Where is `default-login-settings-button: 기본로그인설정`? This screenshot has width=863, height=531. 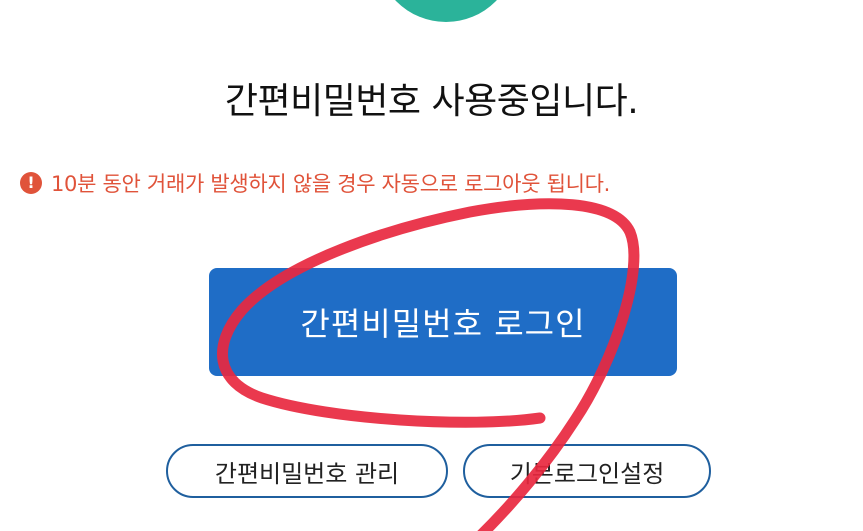 default-login-settings-button: 기본로그인설정 is located at coordinates (587, 471).